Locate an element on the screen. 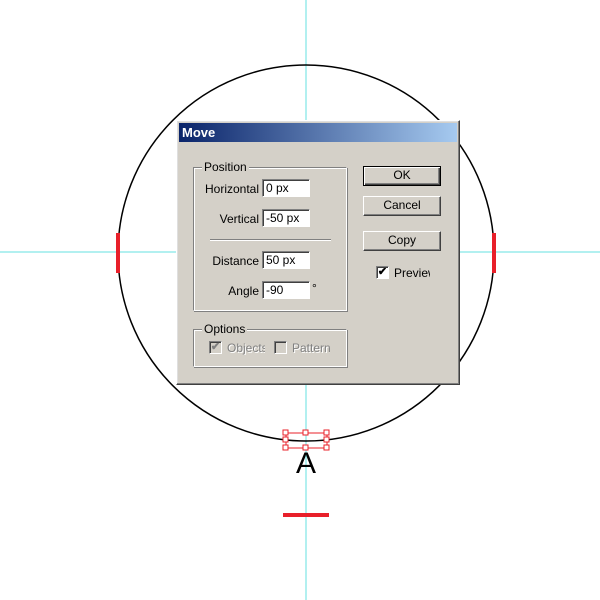 The height and width of the screenshot is (600, 600). selection-handle-mr is located at coordinates (326, 439).